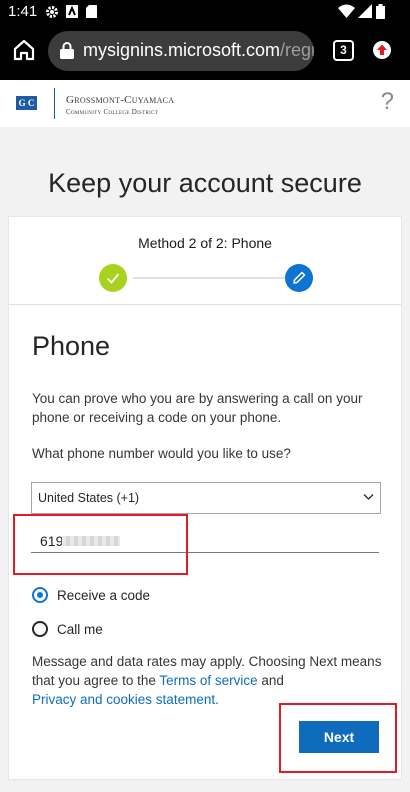 This screenshot has width=410, height=792. Describe the element at coordinates (71, 346) in the screenshot. I see `section-title: Phone` at that location.